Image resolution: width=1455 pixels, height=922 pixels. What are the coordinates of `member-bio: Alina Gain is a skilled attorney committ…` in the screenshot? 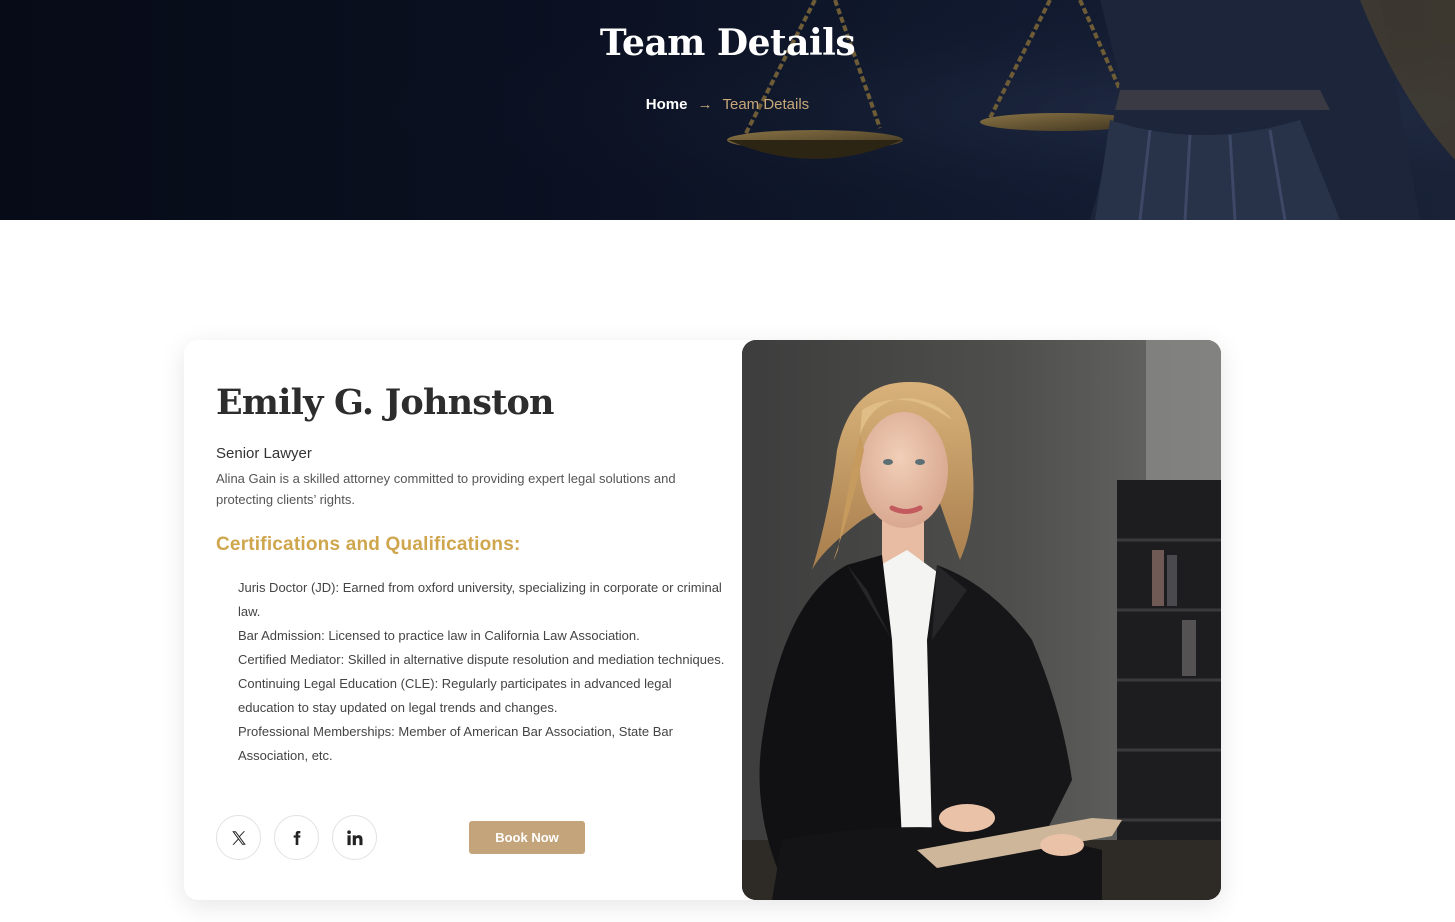 It's located at (446, 488).